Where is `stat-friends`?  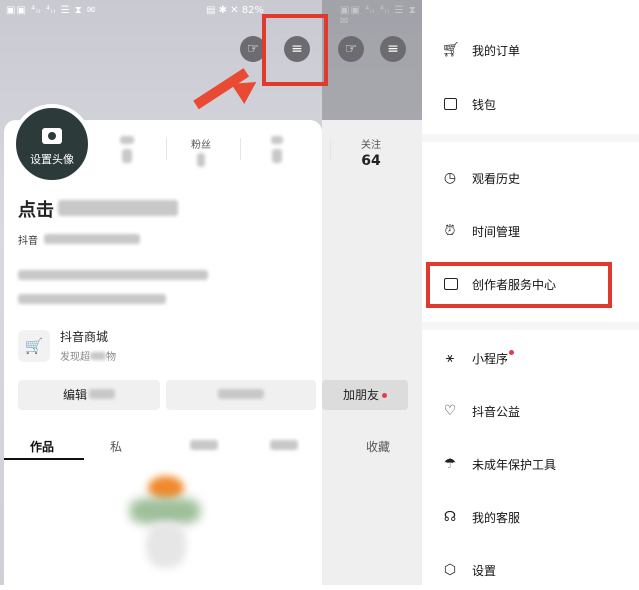
stat-friends is located at coordinates (277, 151).